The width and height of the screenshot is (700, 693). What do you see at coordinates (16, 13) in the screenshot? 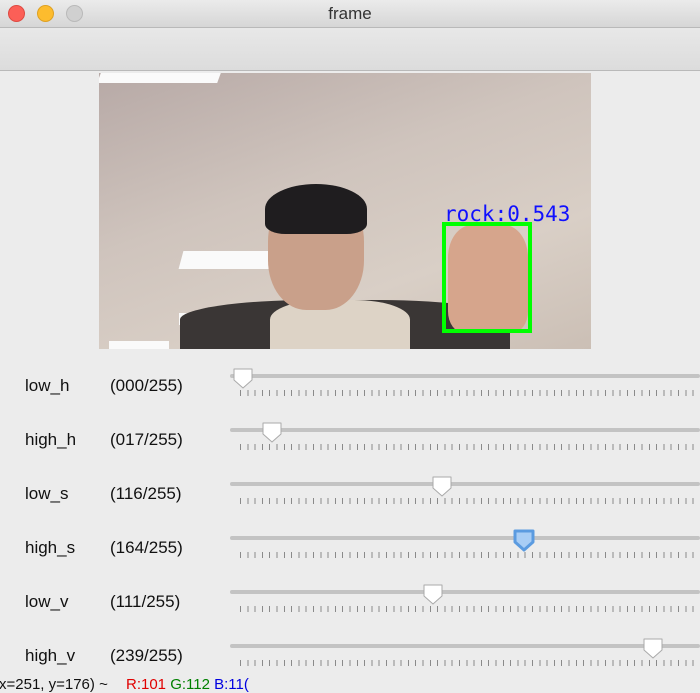
I see `close-button` at bounding box center [16, 13].